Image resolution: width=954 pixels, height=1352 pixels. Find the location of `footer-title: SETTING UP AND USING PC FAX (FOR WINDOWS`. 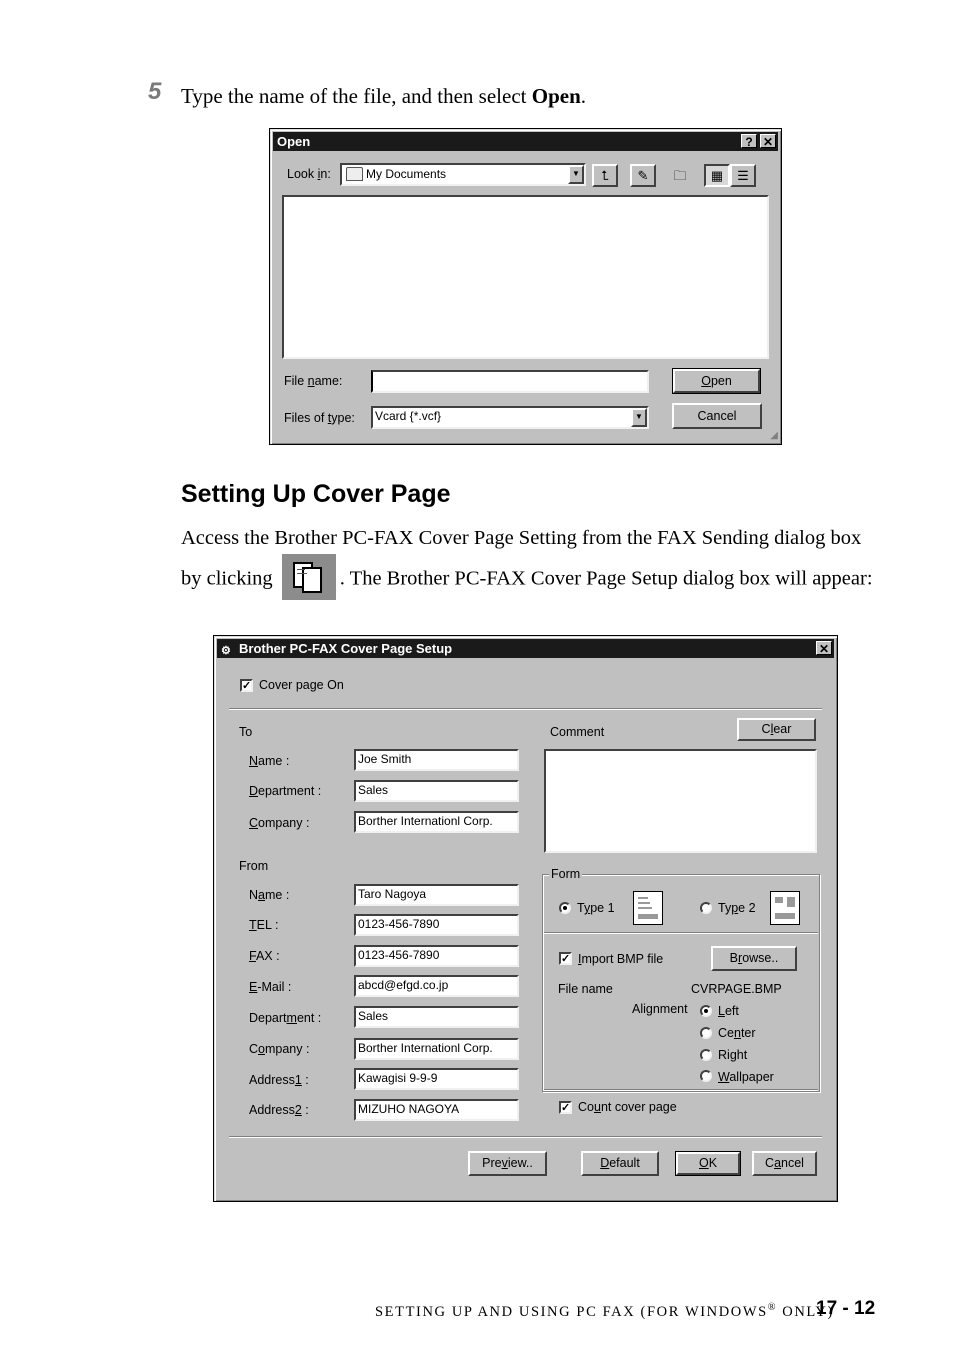

footer-title: SETTING UP AND USING PC FAX (FOR WINDOWS is located at coordinates (571, 1311).